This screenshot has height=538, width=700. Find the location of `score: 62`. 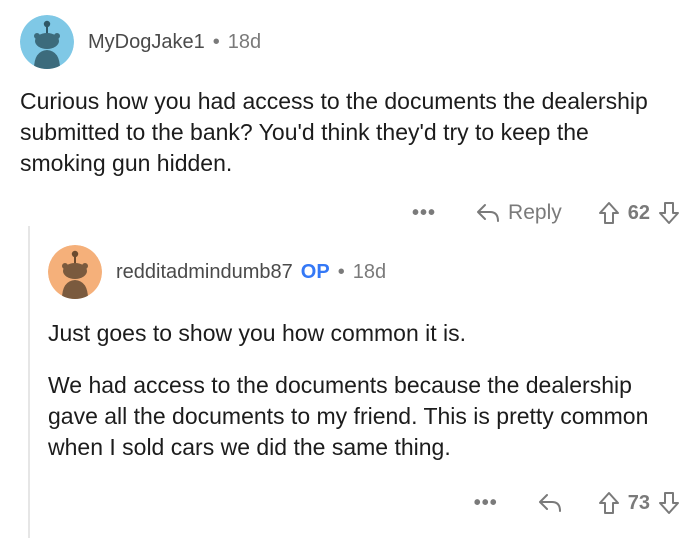

score: 62 is located at coordinates (638, 212).